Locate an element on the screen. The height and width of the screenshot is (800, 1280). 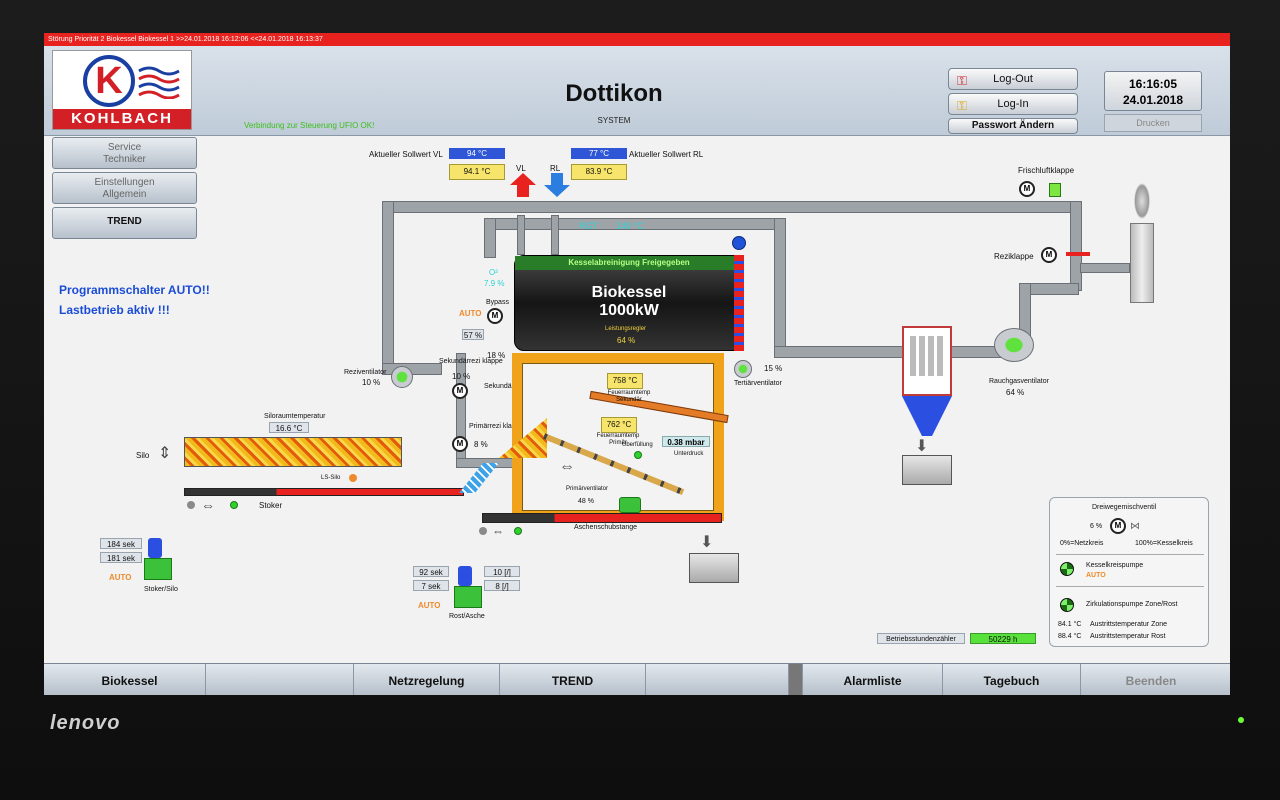
grate-direction-icon: ⇔ is located at coordinates (567, 467).